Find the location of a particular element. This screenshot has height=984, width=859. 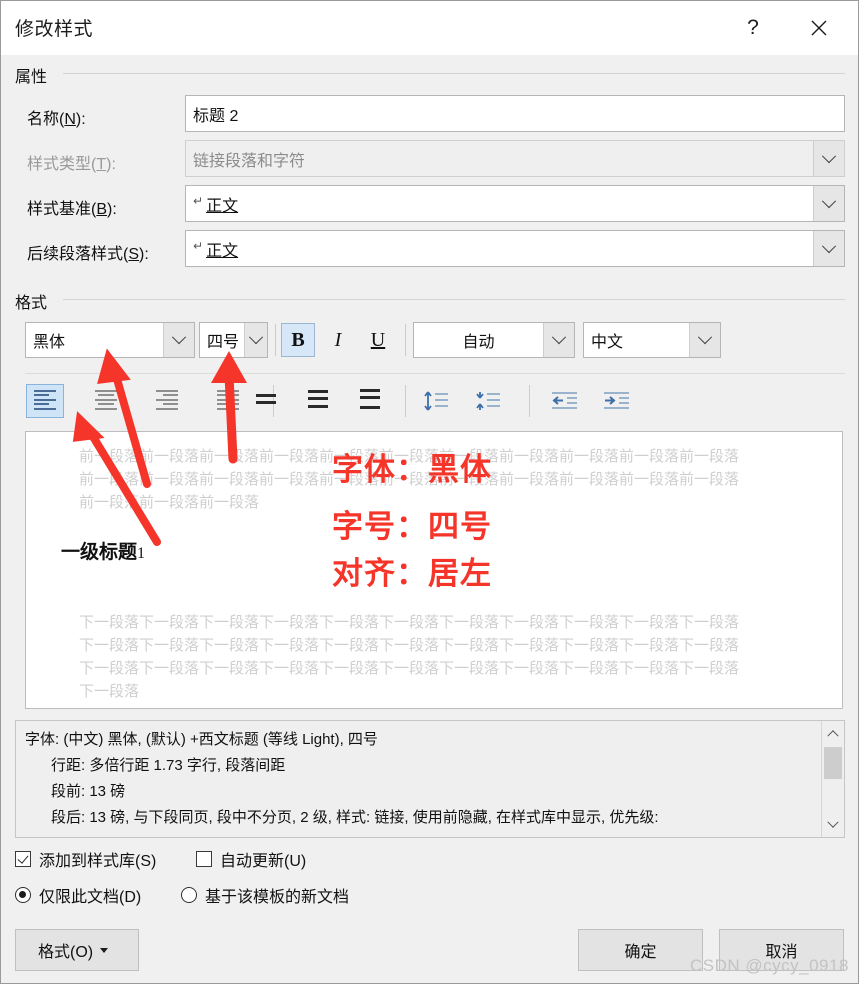

decrease-paragraph-spacing-button is located at coordinates (488, 401).